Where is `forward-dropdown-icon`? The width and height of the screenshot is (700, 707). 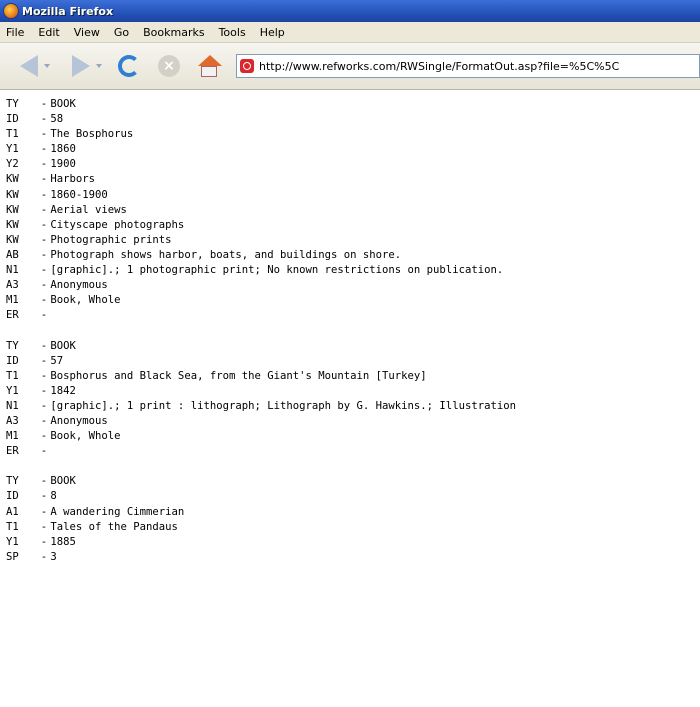
forward-dropdown-icon is located at coordinates (99, 66).